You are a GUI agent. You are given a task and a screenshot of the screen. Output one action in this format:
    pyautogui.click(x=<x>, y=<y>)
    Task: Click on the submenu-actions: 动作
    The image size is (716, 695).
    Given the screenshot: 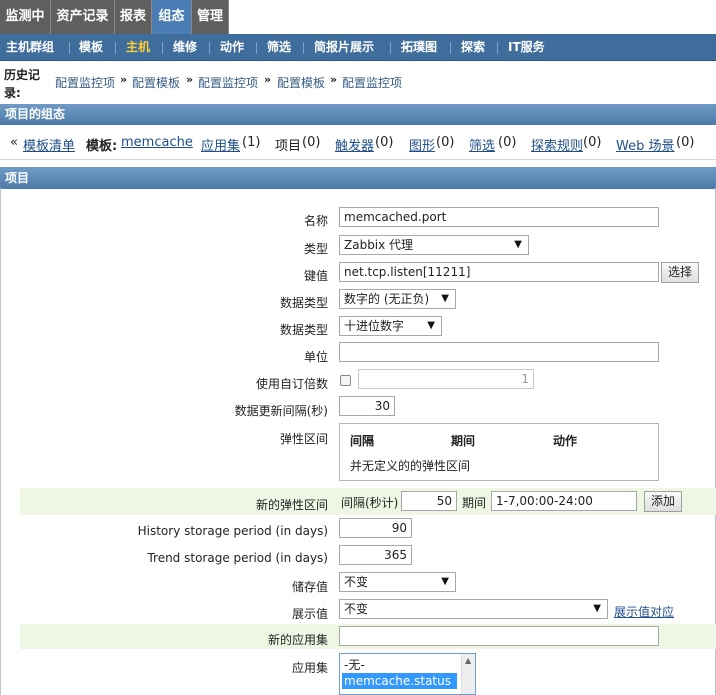 What is the action you would take?
    pyautogui.click(x=232, y=47)
    